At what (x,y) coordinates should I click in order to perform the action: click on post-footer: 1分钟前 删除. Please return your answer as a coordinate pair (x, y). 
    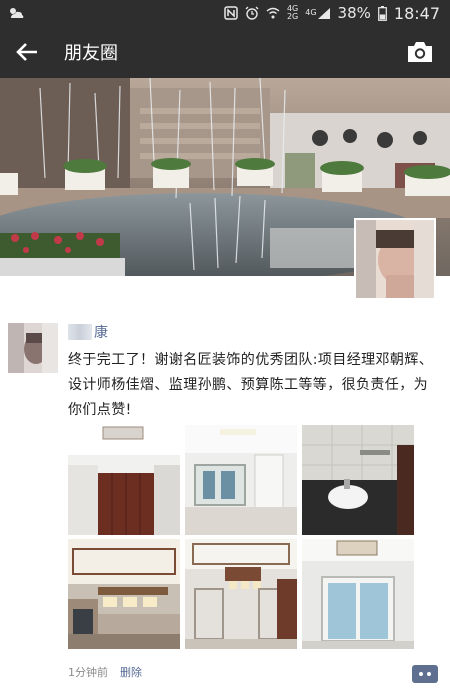
    Looking at the image, I should click on (105, 672).